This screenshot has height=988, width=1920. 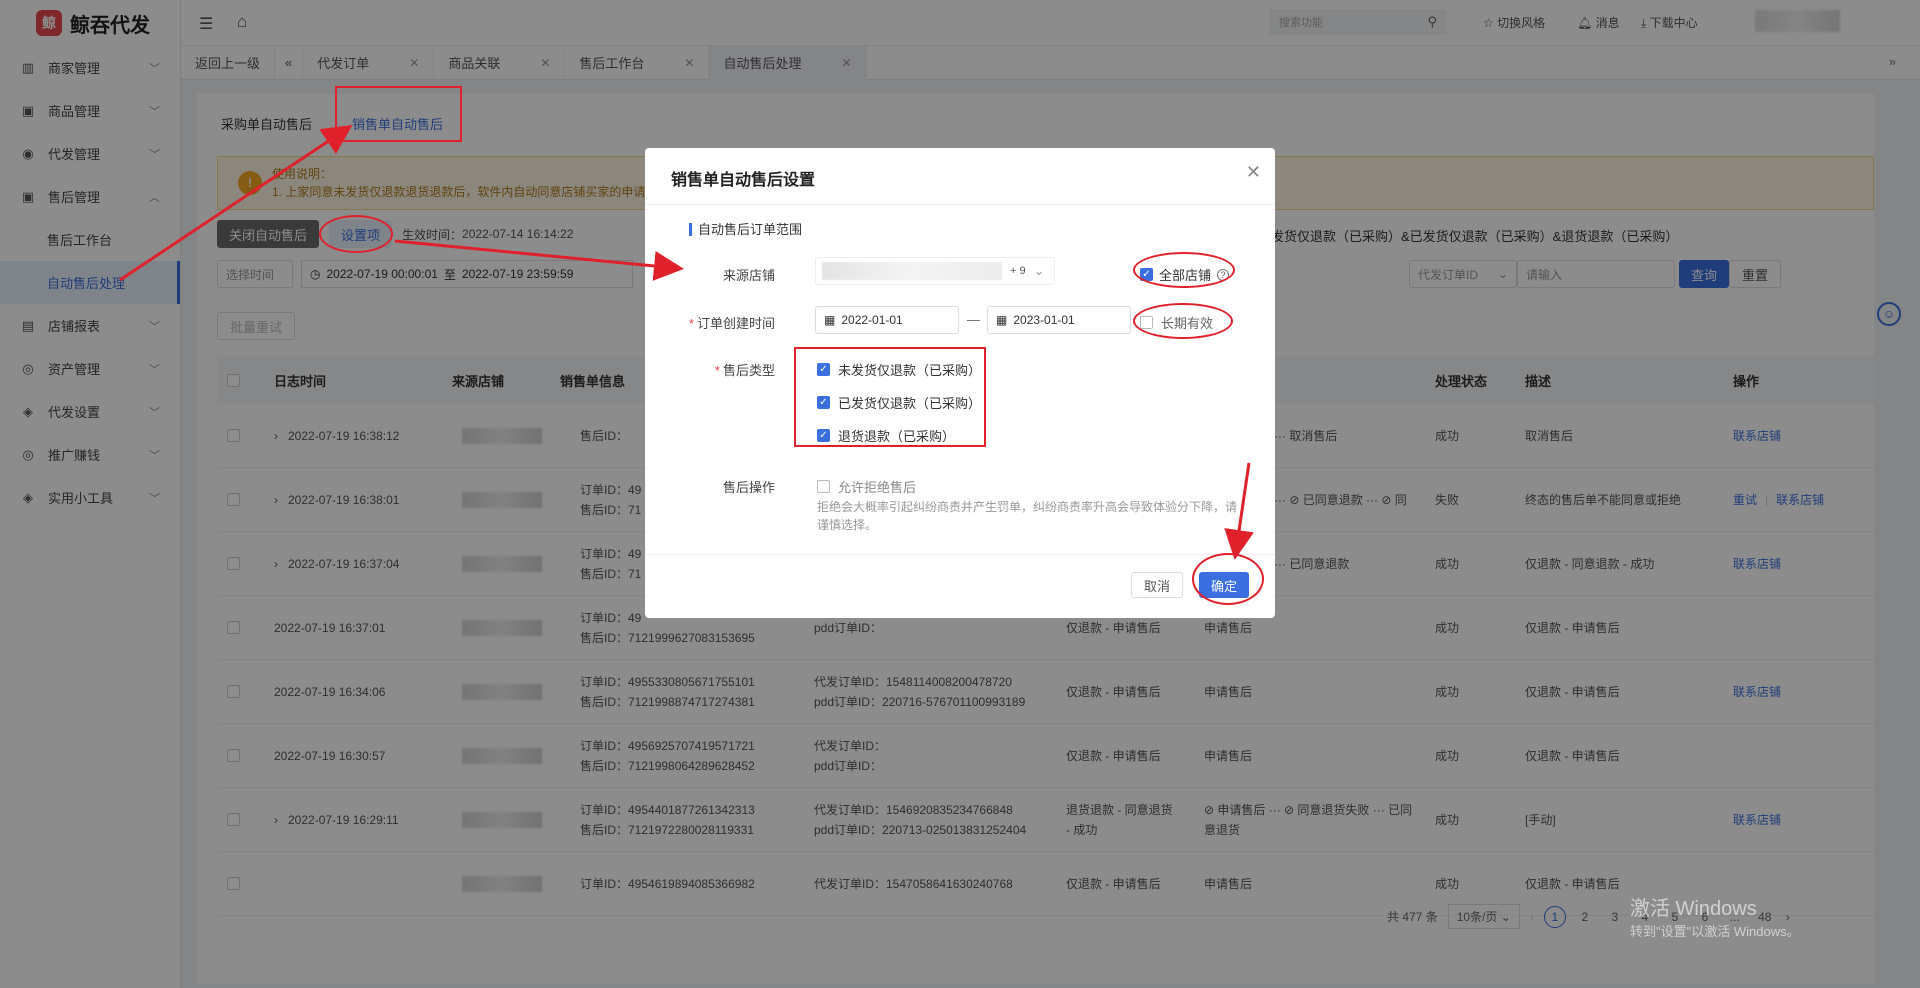 I want to click on windows-activation-watermark: 激活 Windows 转到"设置"以激活 Windows。, so click(x=1715, y=916).